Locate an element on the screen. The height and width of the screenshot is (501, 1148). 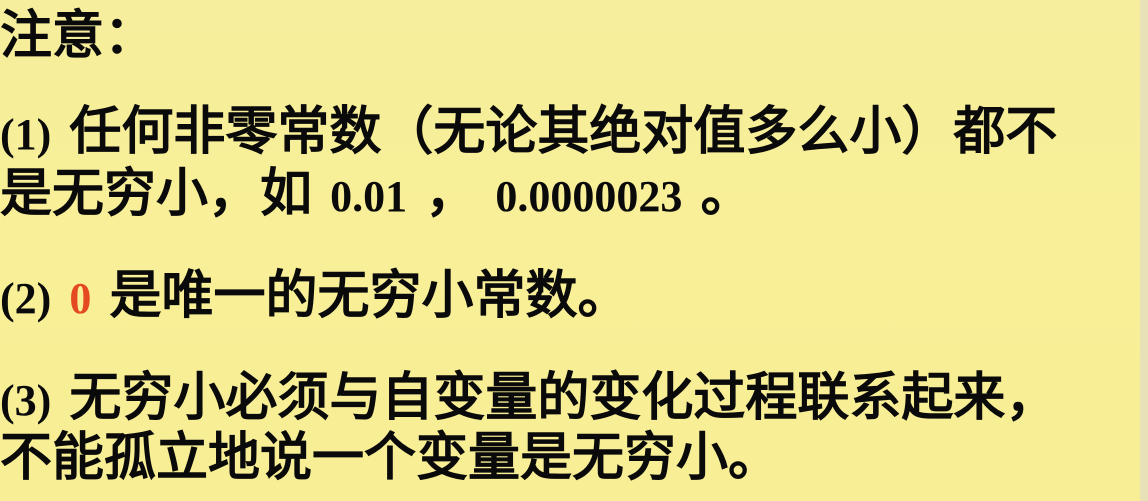
item-3-text-line-1: 无穷小必须与自变量的变化过程联系起来， is located at coordinates (563, 397).